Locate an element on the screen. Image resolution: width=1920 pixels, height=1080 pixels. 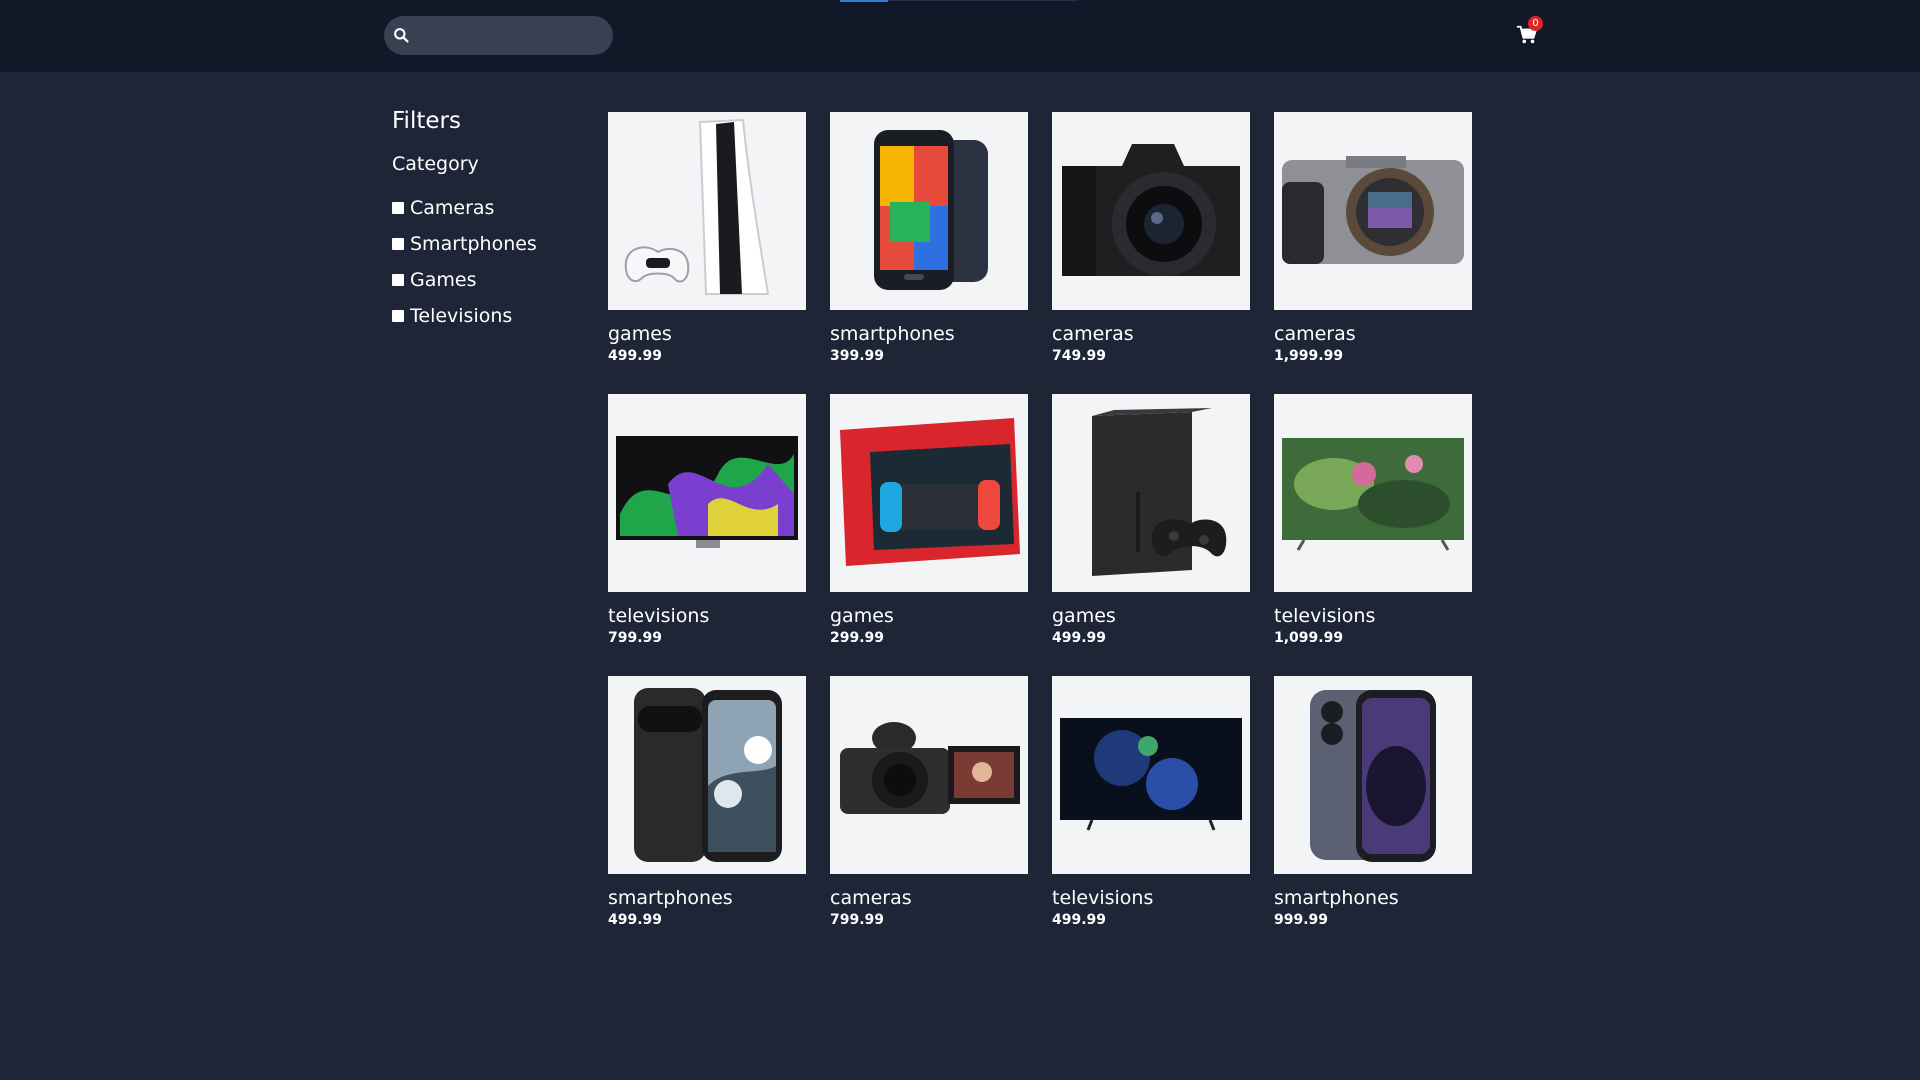
product-price: 1,999.99 is located at coordinates (1309, 356).